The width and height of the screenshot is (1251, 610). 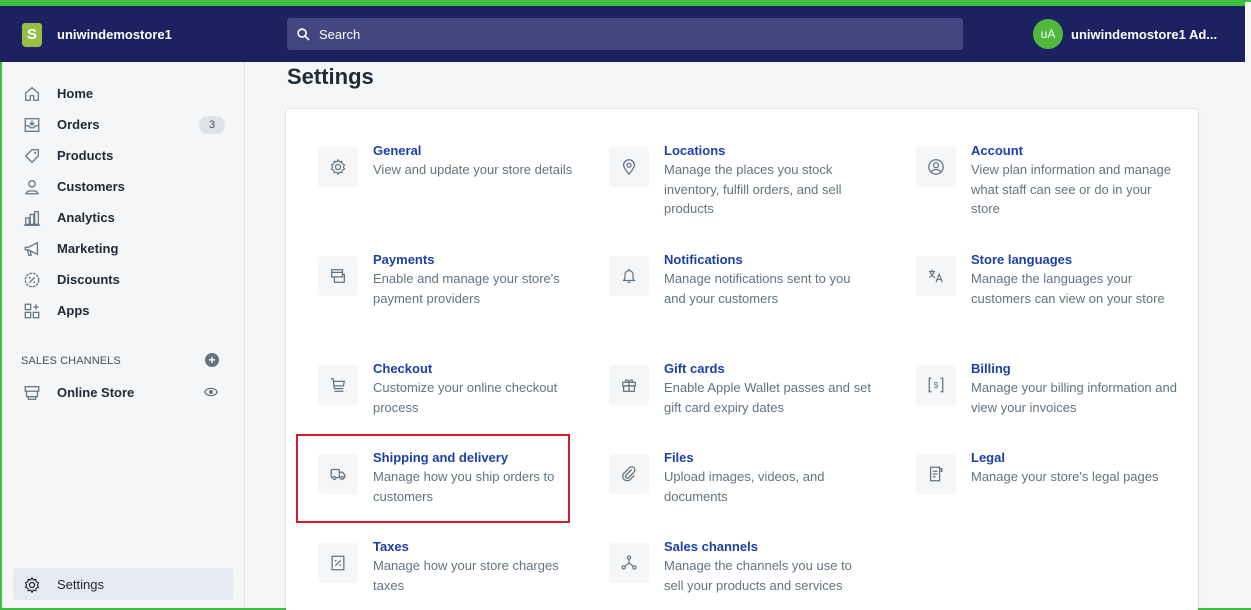 I want to click on translate-icon, so click(x=935, y=276).